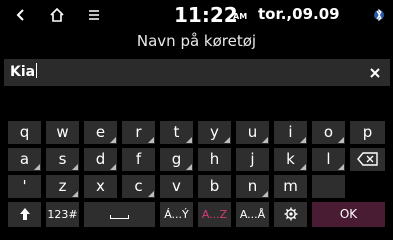  Describe the element at coordinates (24, 159) in the screenshot. I see `key-a: a` at that location.